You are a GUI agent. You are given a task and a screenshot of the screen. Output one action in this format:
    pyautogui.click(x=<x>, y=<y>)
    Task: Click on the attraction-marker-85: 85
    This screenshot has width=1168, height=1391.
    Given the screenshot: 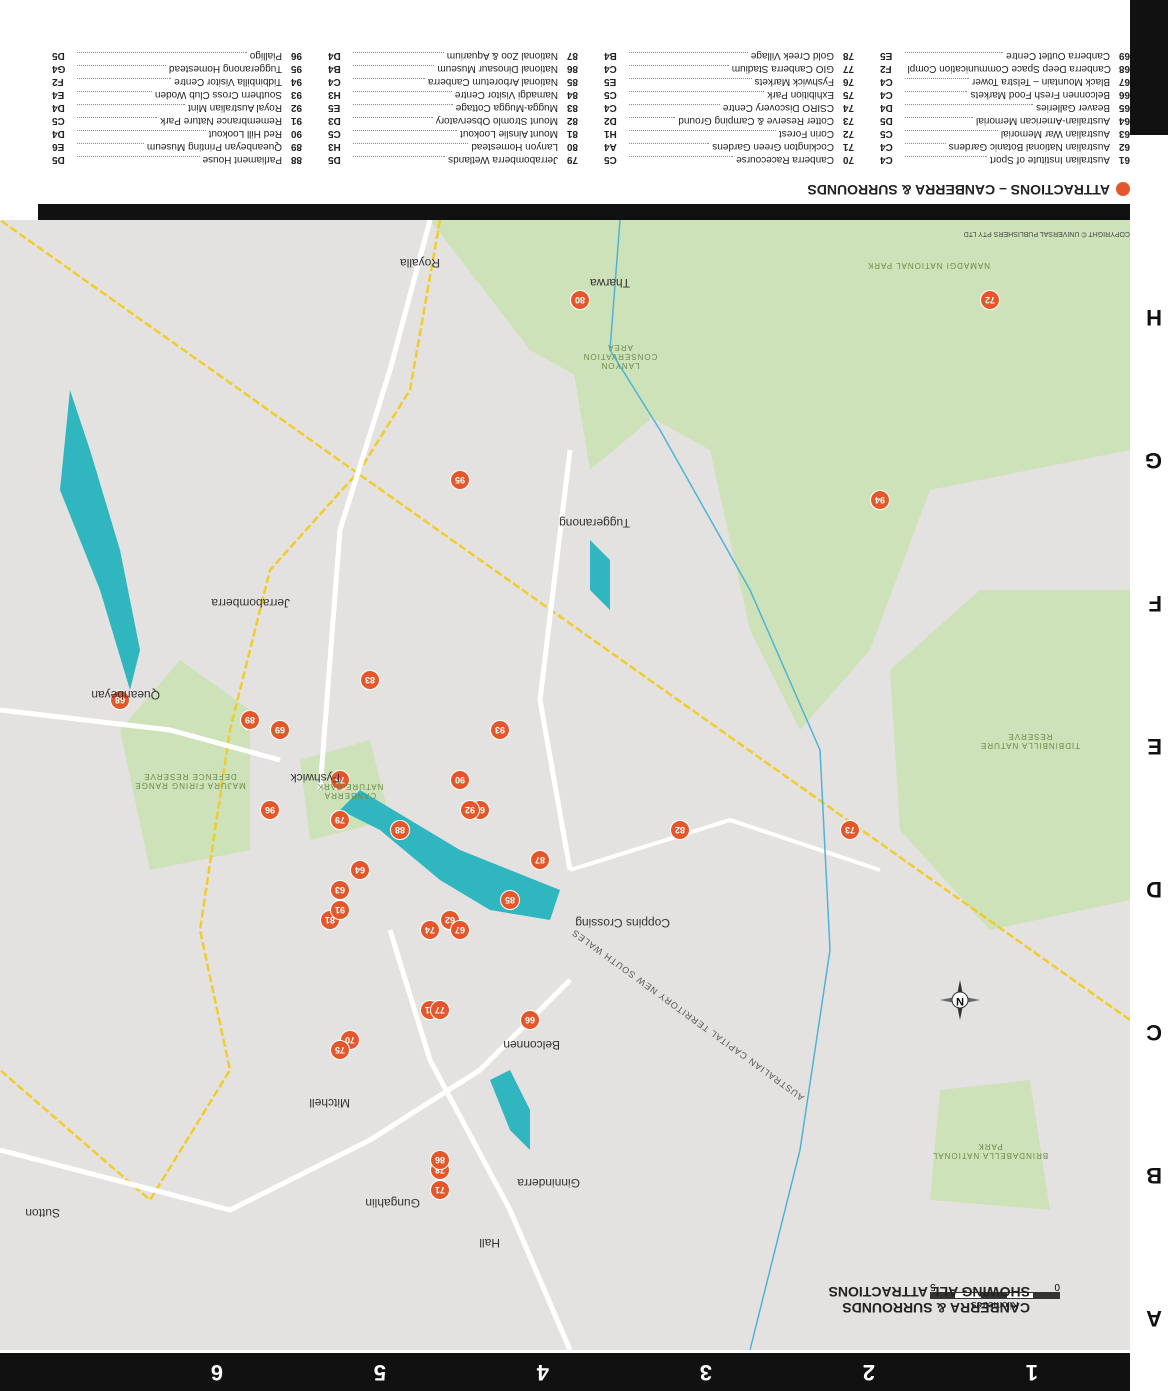 What is the action you would take?
    pyautogui.click(x=510, y=900)
    